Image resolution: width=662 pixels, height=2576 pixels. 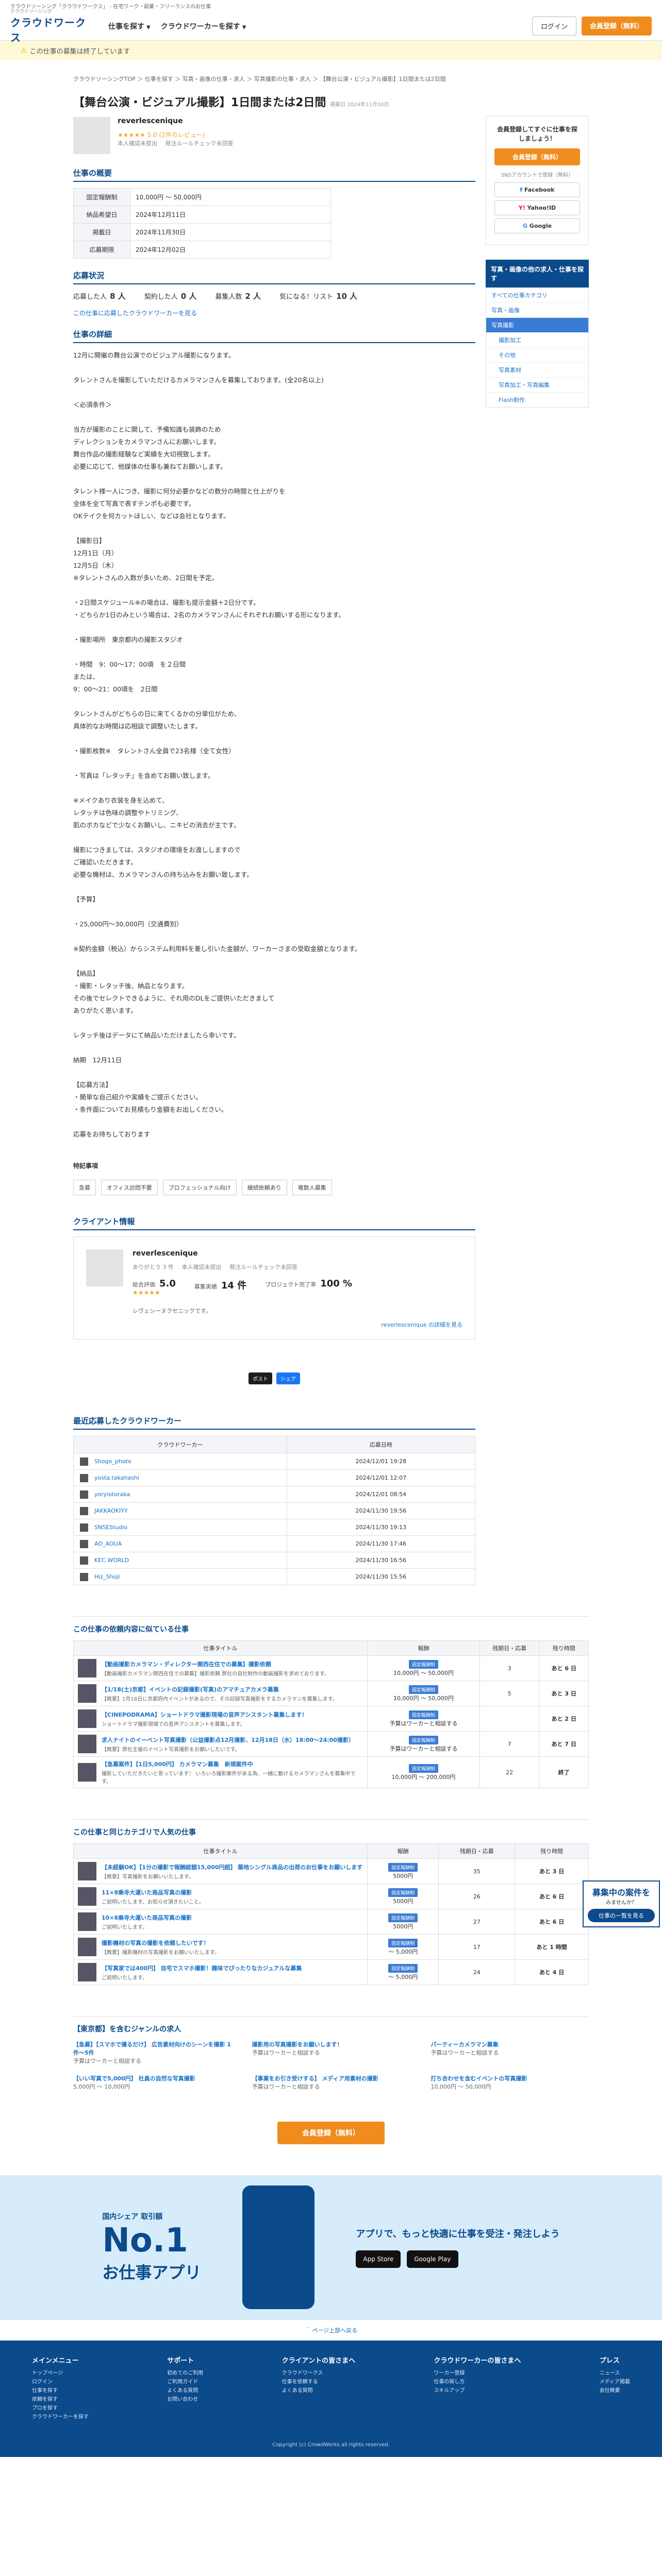 What do you see at coordinates (49, 26) in the screenshot?
I see `site-logo: クラウドソーシング クラウドワークス` at bounding box center [49, 26].